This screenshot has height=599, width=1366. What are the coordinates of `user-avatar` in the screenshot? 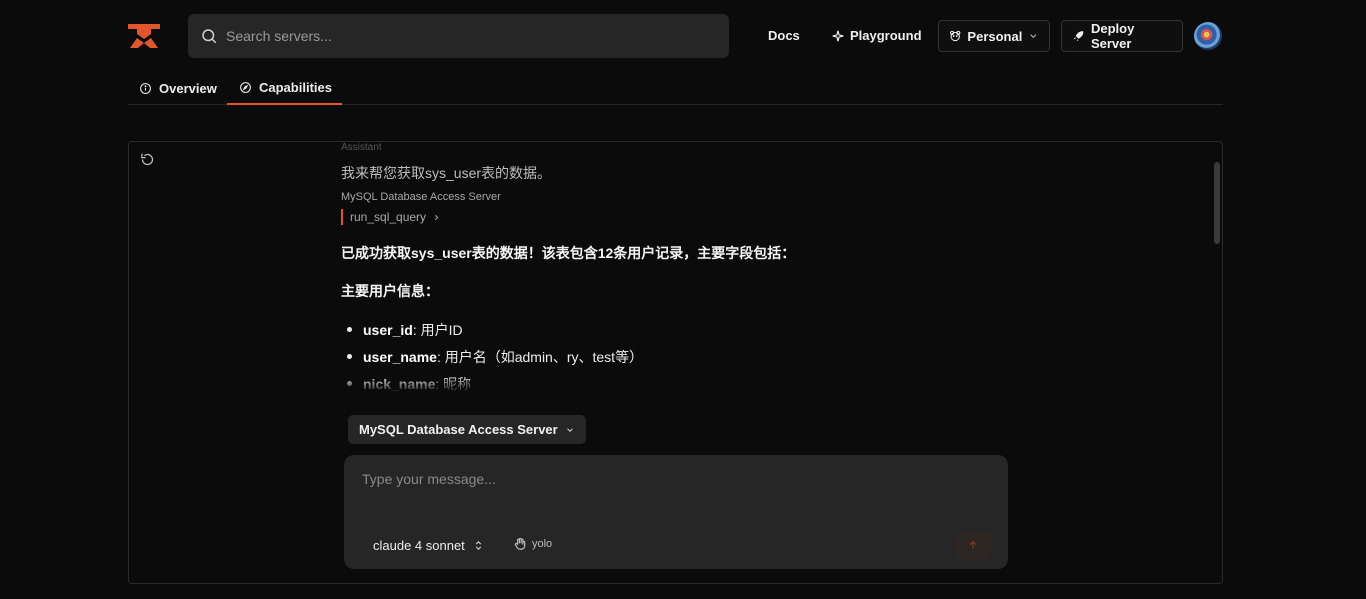 It's located at (1208, 36).